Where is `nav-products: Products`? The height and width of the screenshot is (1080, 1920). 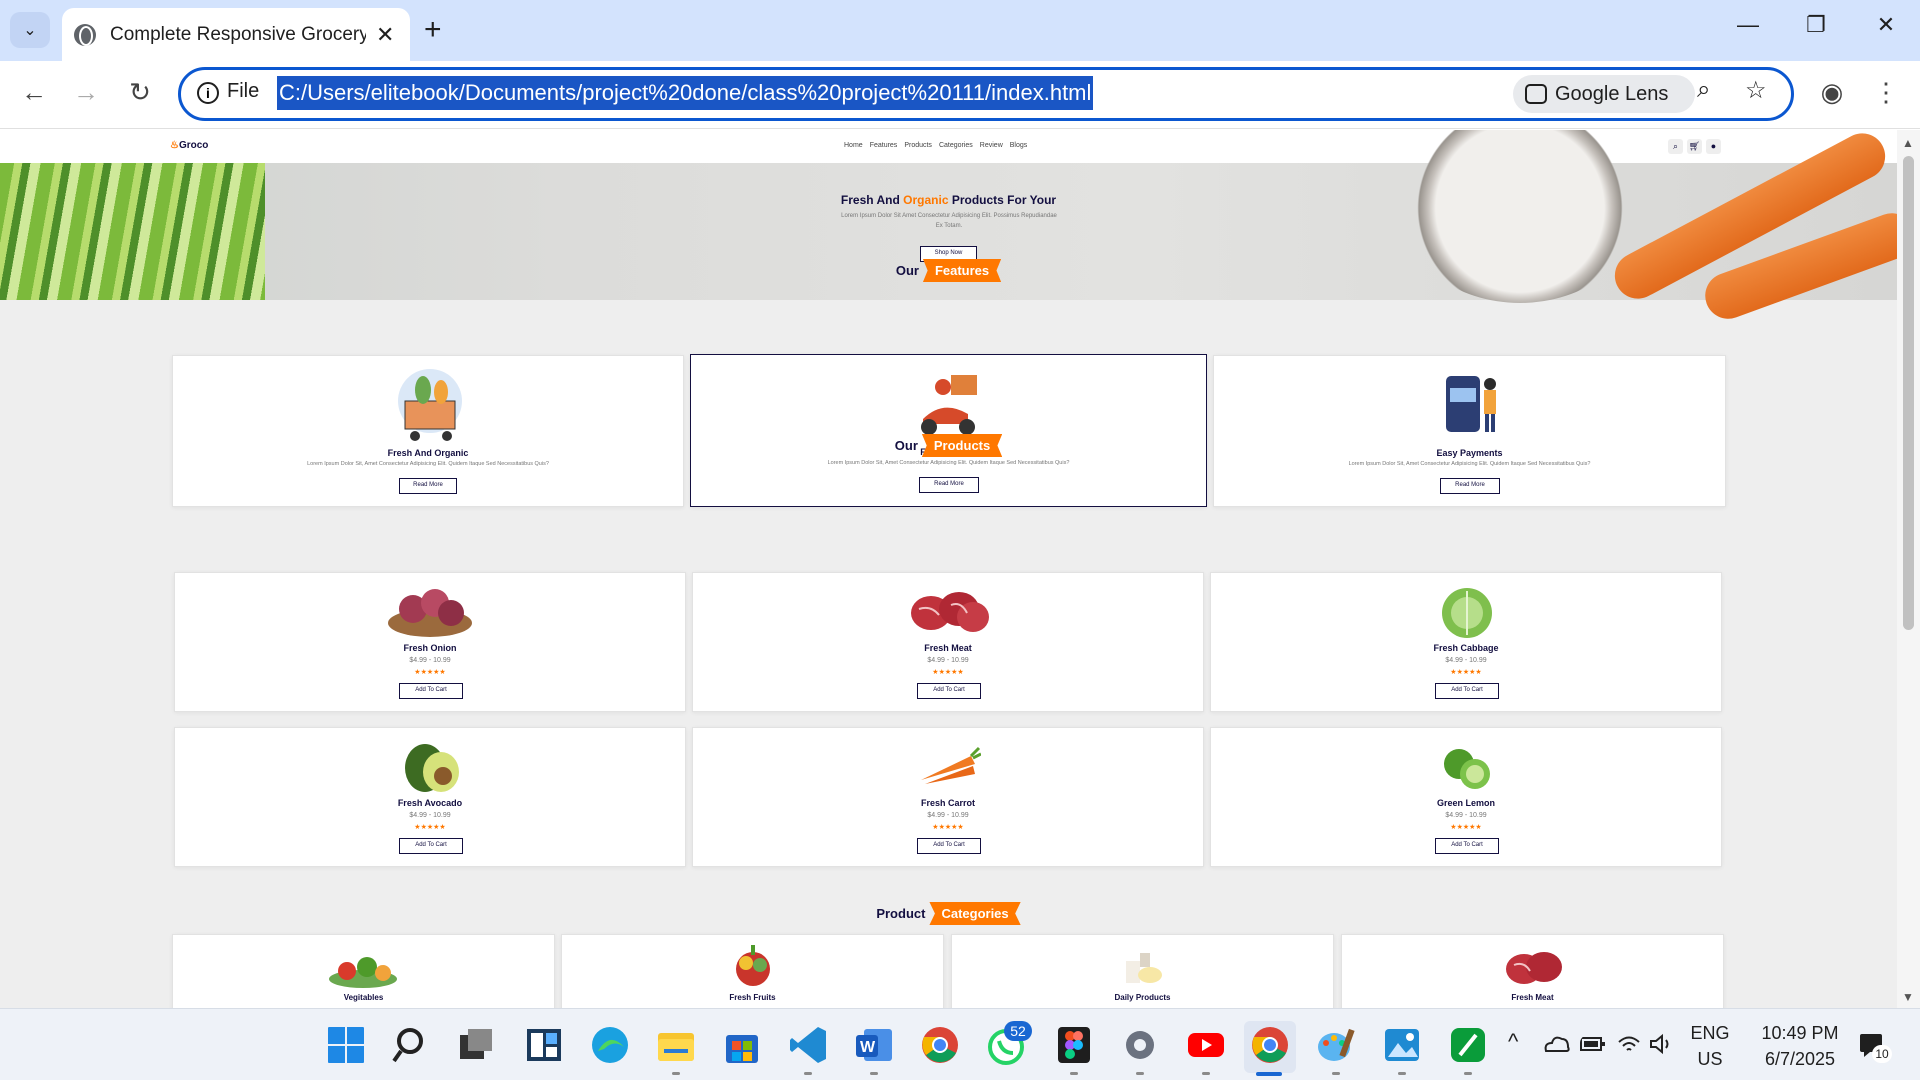
nav-products: Products is located at coordinates (918, 145).